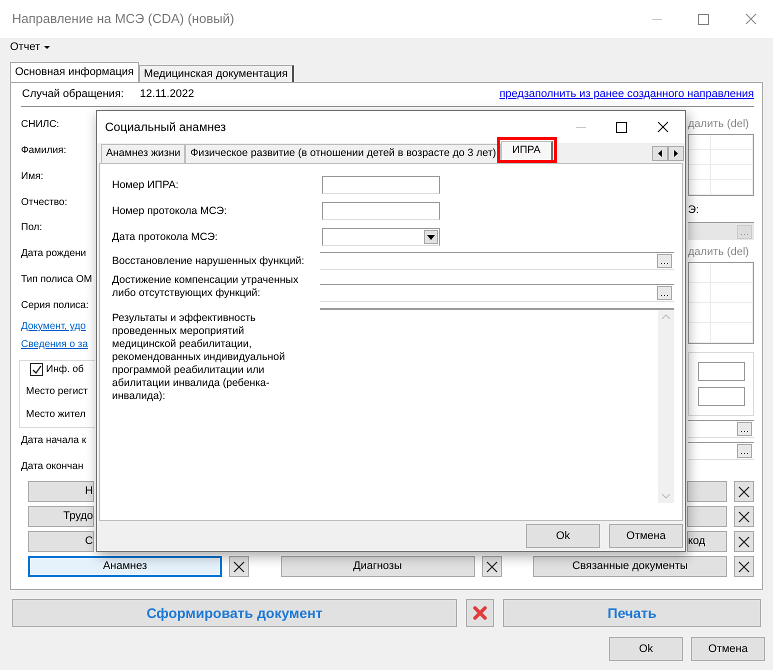 This screenshot has width=773, height=670. Describe the element at coordinates (56, 415) in the screenshot. I see `field-label: Место жител` at that location.